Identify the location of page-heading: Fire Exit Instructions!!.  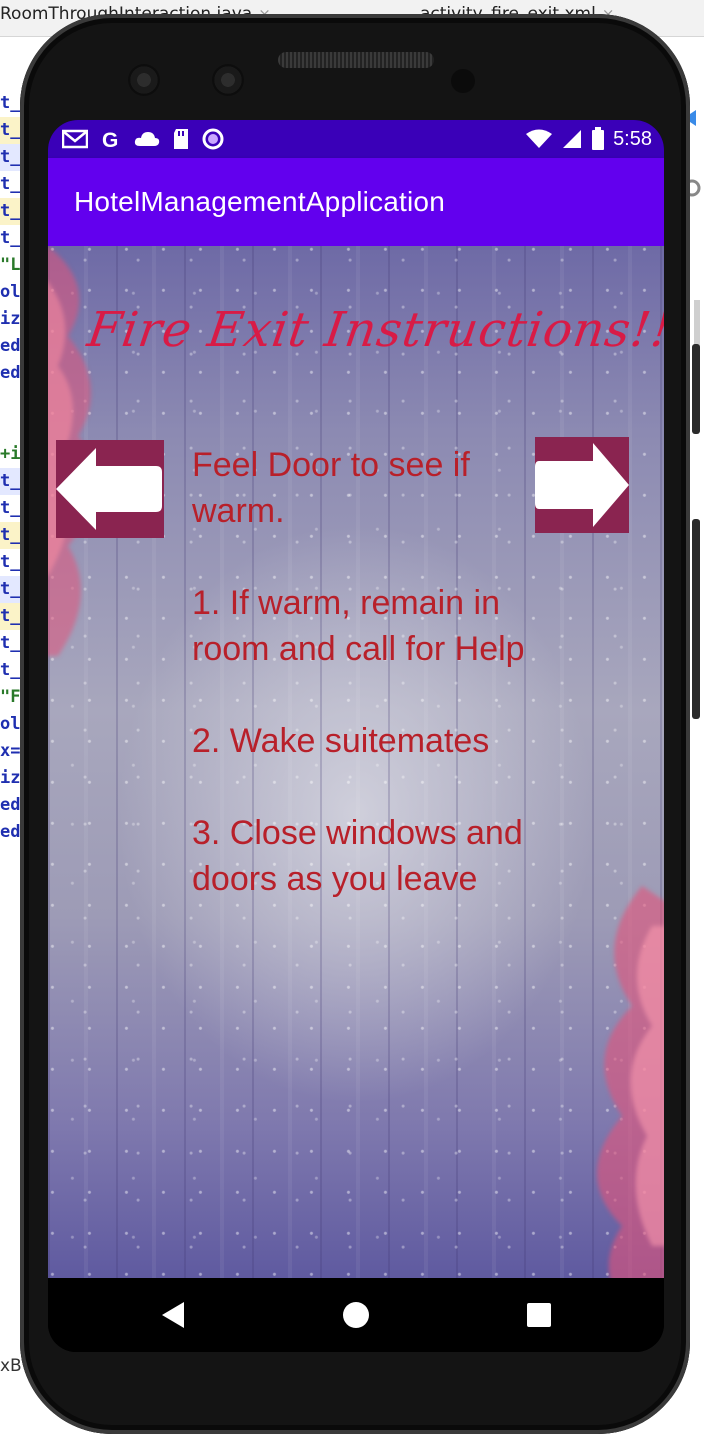
(374, 330).